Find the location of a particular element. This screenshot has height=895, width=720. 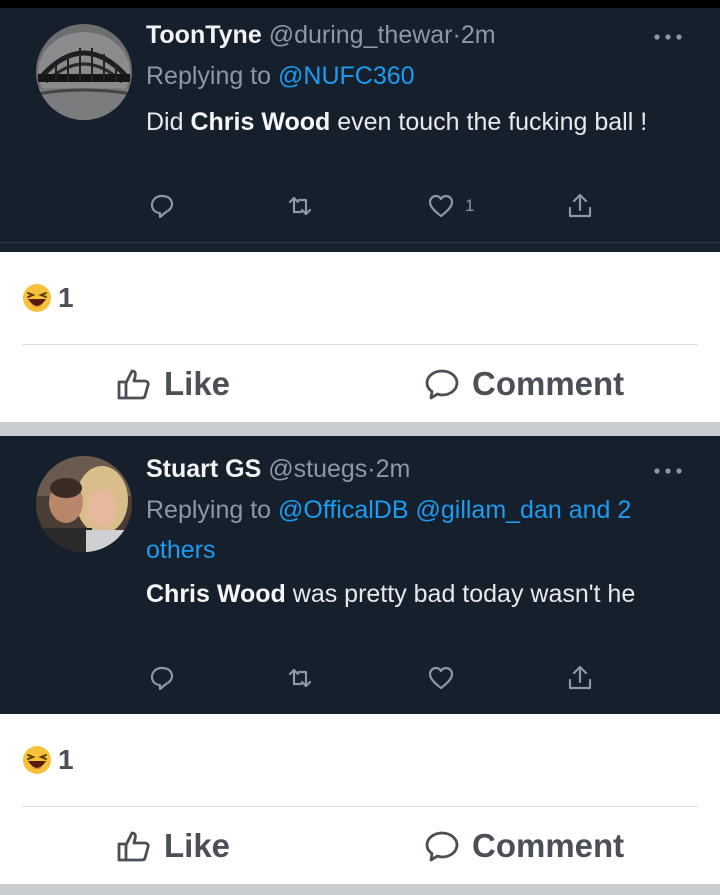

tweet-header: ToonTyne @during_thewar·2m is located at coordinates (321, 35).